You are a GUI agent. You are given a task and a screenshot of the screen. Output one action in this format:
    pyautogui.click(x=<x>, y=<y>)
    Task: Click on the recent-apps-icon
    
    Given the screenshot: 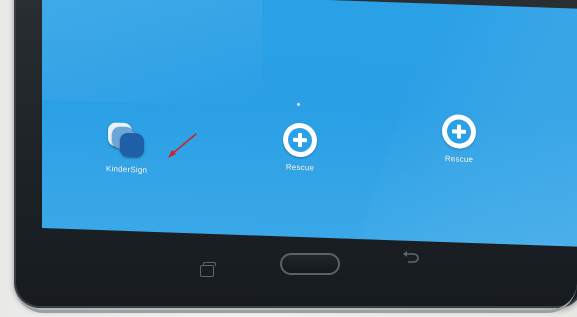 What is the action you would take?
    pyautogui.click(x=208, y=269)
    